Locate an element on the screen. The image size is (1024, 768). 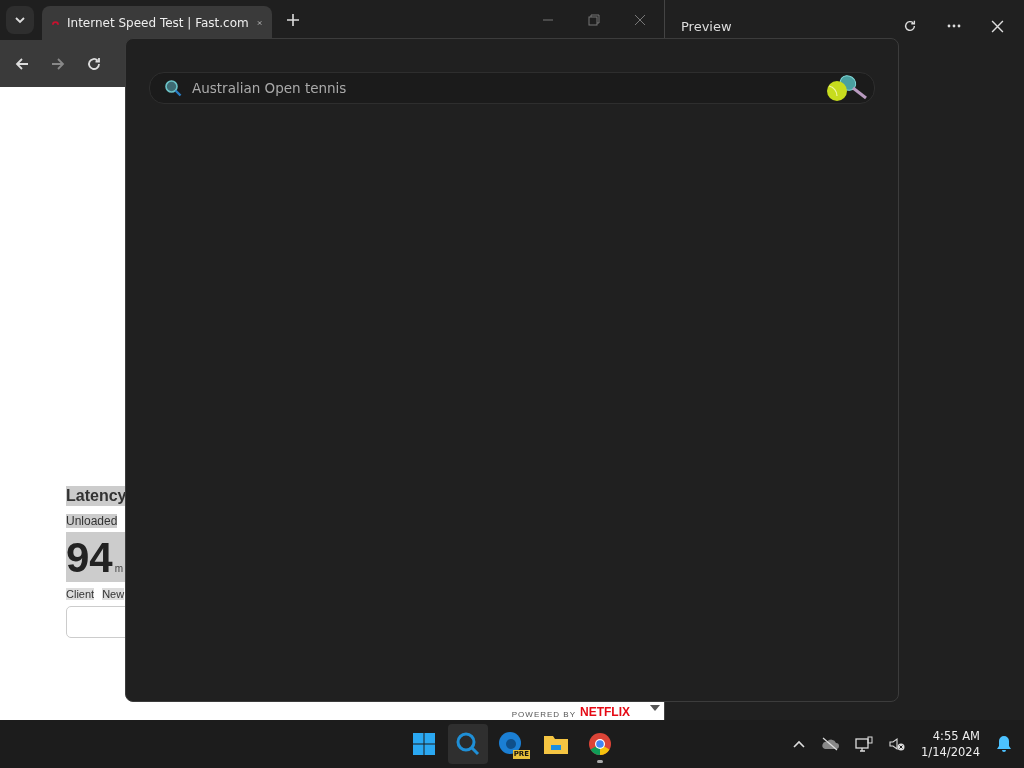
dropdown-icon is located at coordinates (655, 708).